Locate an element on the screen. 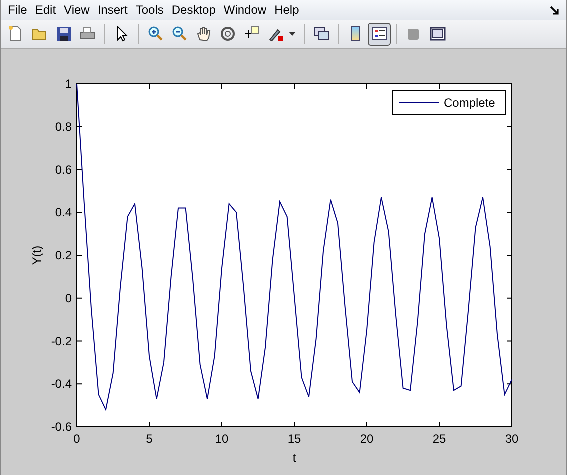 This screenshot has height=475, width=567. legend-icon is located at coordinates (380, 34).